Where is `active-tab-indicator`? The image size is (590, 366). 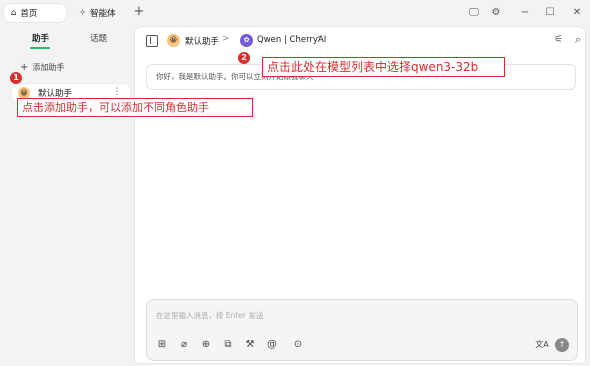 active-tab-indicator is located at coordinates (40, 48).